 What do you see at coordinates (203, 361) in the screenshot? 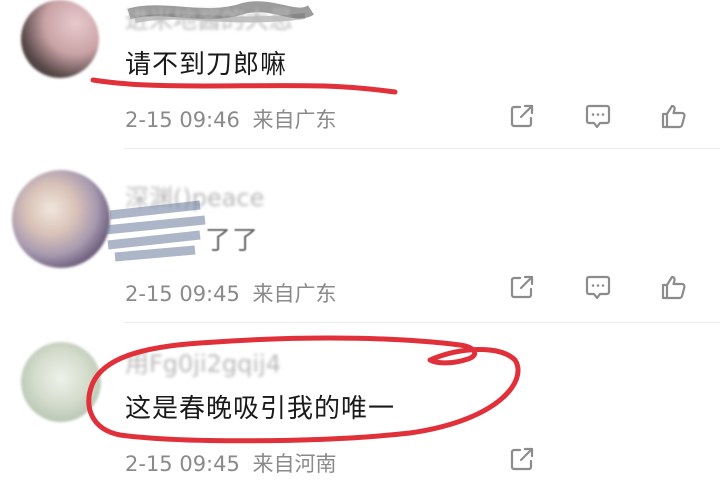
I see `username: 用Fg0ji2gqij4` at bounding box center [203, 361].